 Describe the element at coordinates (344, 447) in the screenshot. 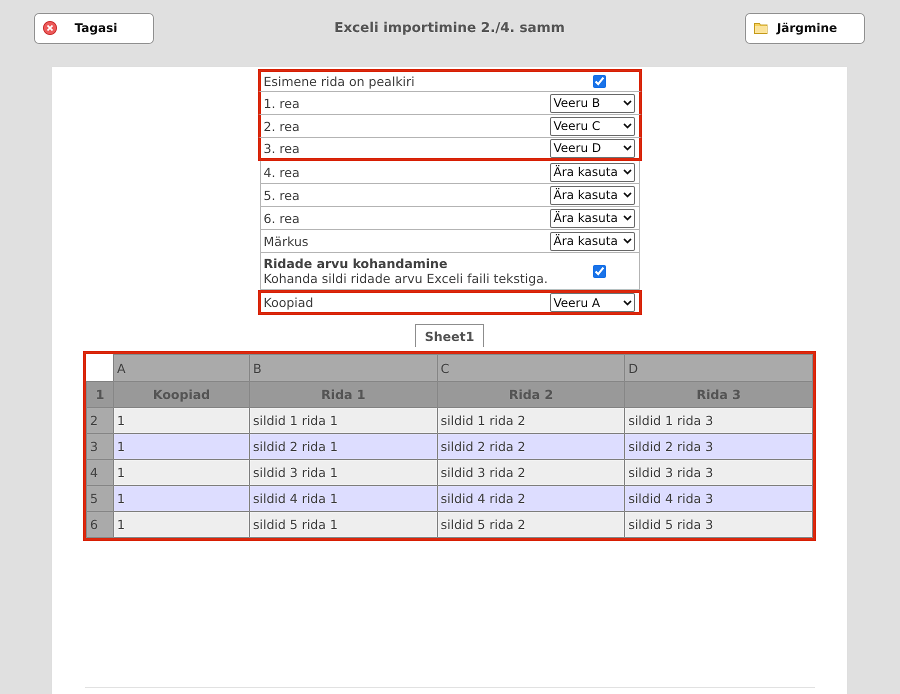

I see `table-cell: sildid 2 rida 1` at that location.